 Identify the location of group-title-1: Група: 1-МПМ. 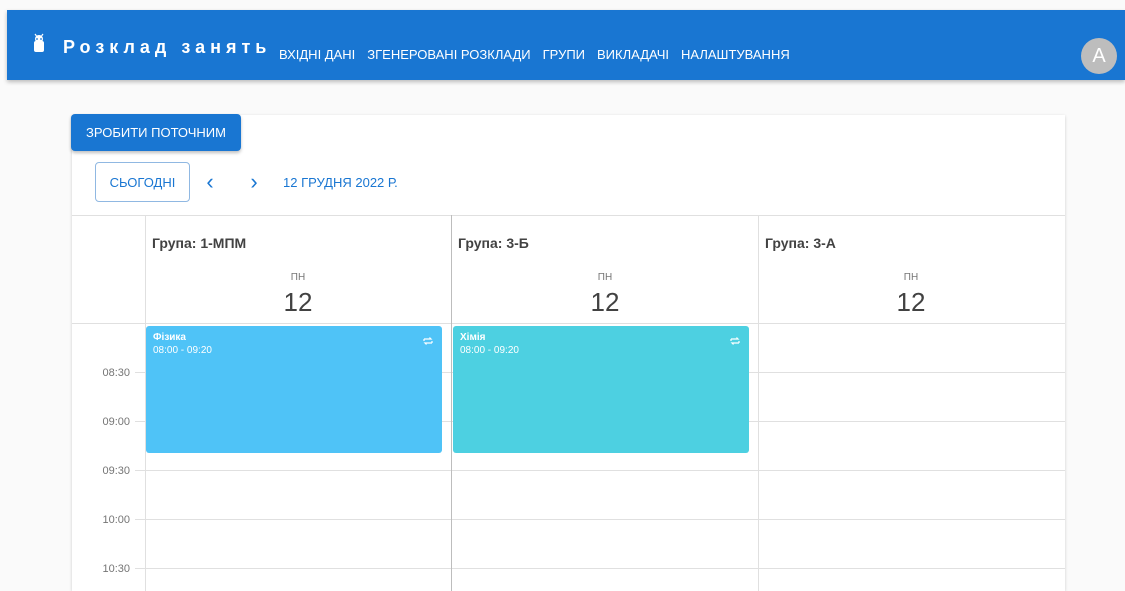
(199, 243).